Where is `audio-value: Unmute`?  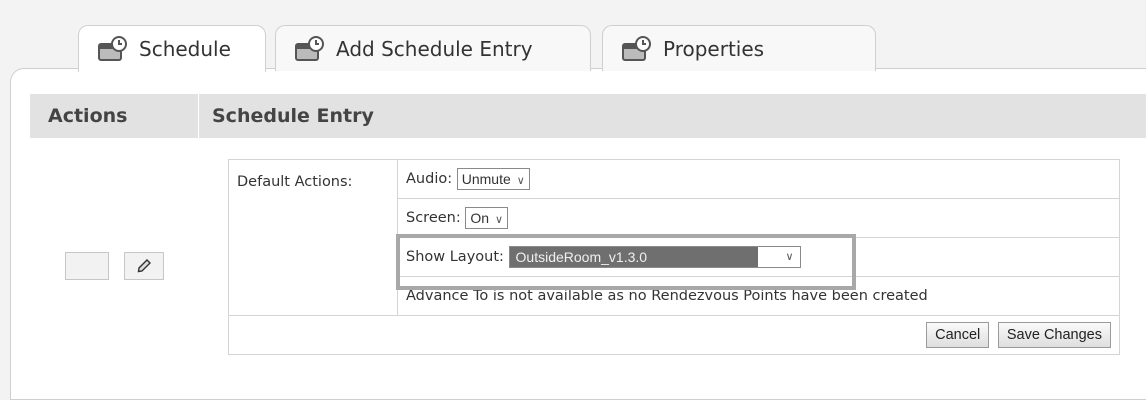
audio-value: Unmute is located at coordinates (486, 179).